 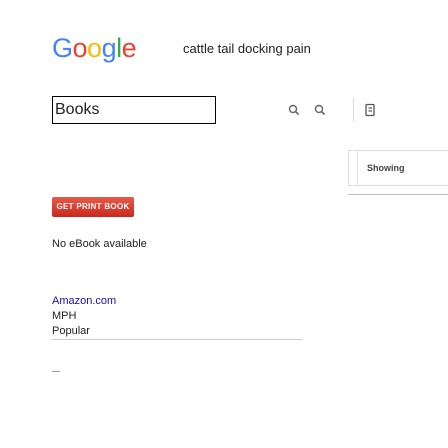 I want to click on search-icon, so click(x=294, y=110).